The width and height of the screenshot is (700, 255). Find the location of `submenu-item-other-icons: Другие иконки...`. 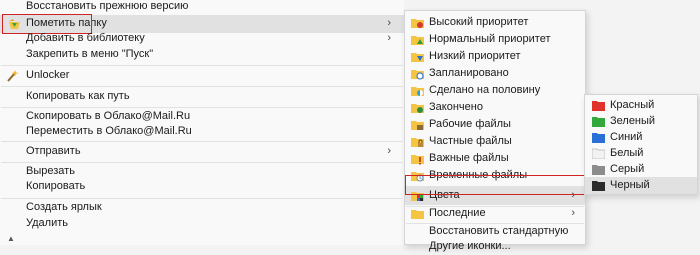

submenu-item-other-icons: Другие иконки... is located at coordinates (495, 246).